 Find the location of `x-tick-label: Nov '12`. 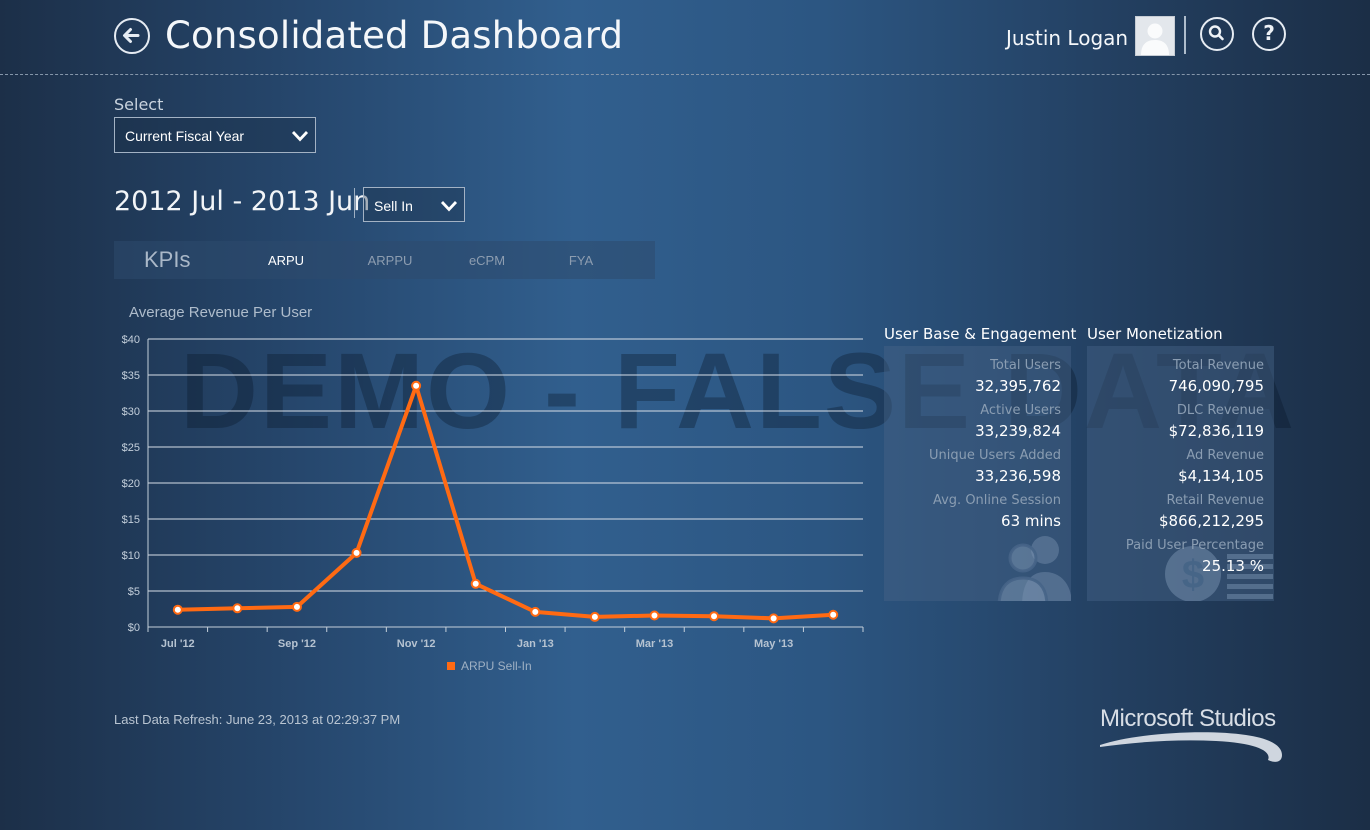

x-tick-label: Nov '12 is located at coordinates (416, 644).